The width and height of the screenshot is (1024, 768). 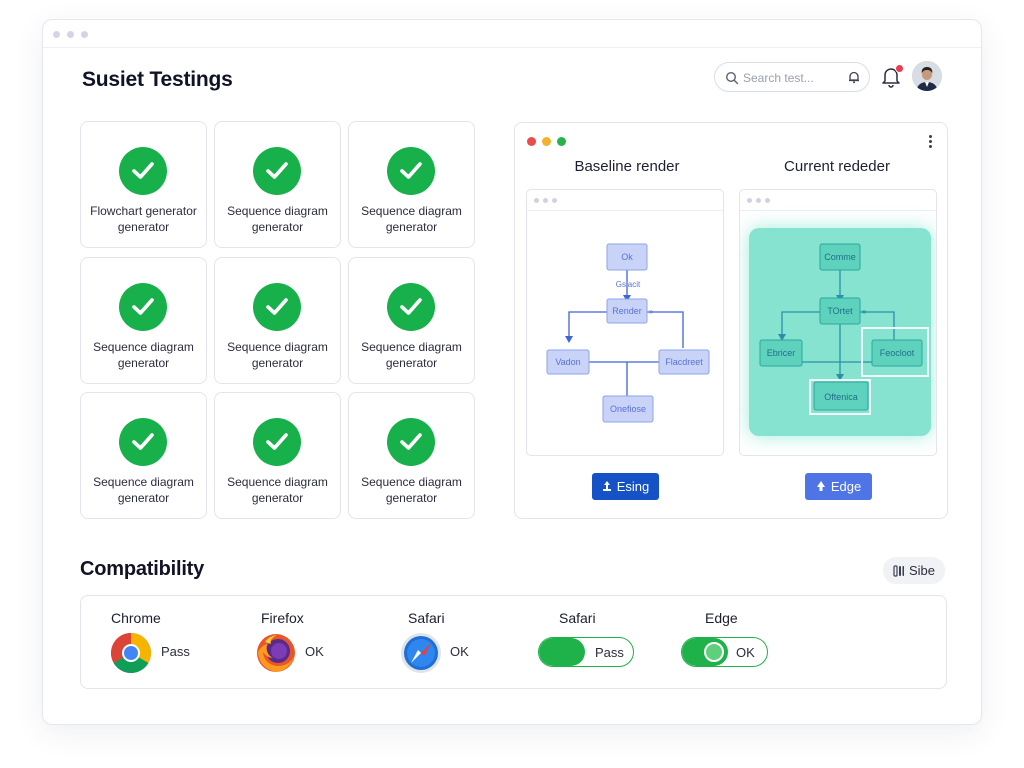 What do you see at coordinates (561, 141) in the screenshot?
I see `window-dot-green` at bounding box center [561, 141].